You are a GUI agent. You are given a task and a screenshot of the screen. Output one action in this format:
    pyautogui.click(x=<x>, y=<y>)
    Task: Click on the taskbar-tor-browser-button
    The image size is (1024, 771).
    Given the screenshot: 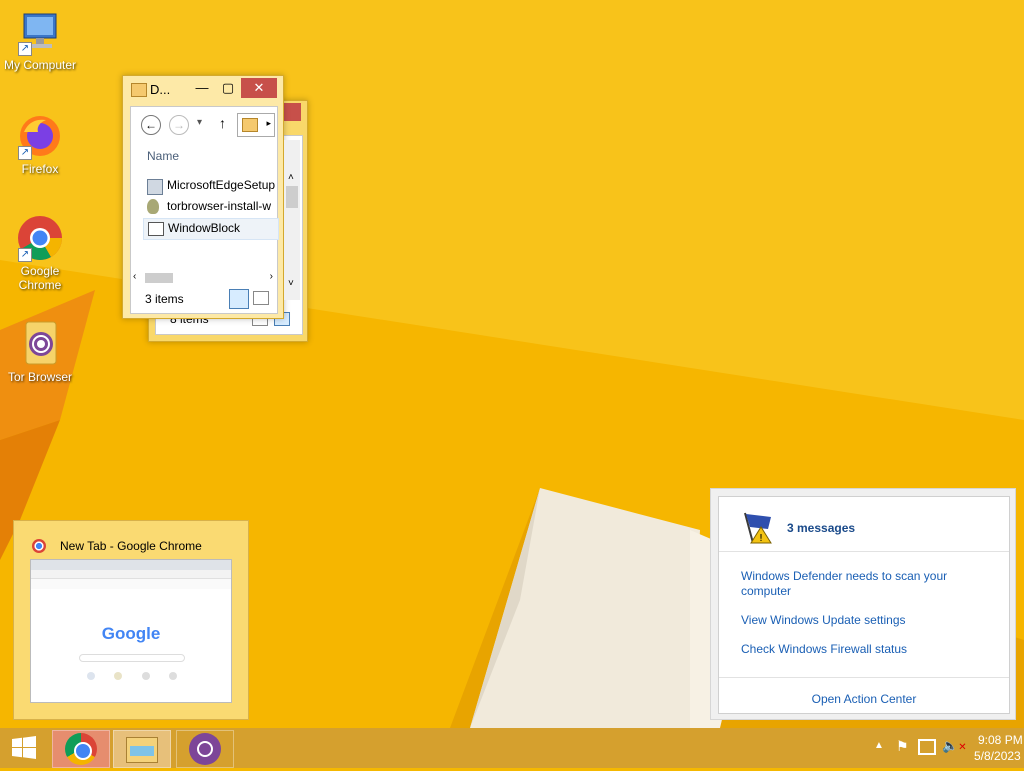 What is the action you would take?
    pyautogui.click(x=205, y=749)
    